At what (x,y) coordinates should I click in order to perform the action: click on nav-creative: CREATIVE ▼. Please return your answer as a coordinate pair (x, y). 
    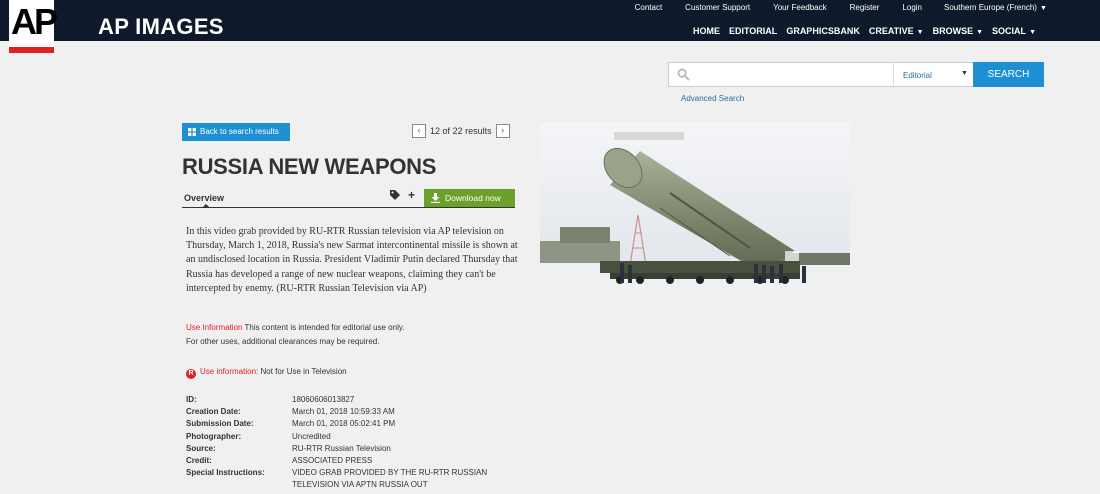
    Looking at the image, I should click on (896, 31).